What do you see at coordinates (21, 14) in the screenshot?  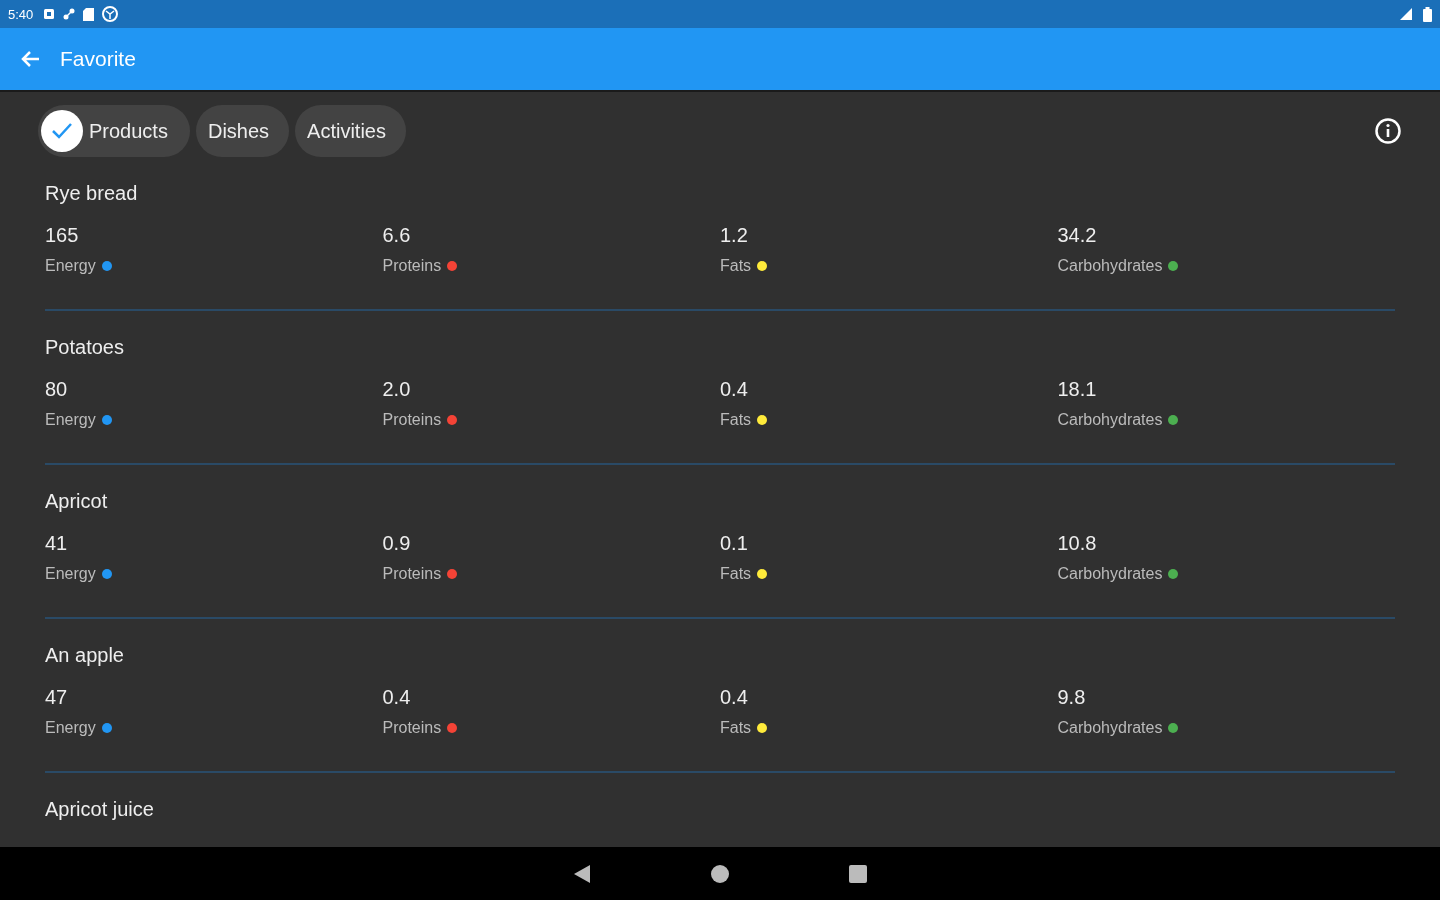 I see `status-time: 5:40` at bounding box center [21, 14].